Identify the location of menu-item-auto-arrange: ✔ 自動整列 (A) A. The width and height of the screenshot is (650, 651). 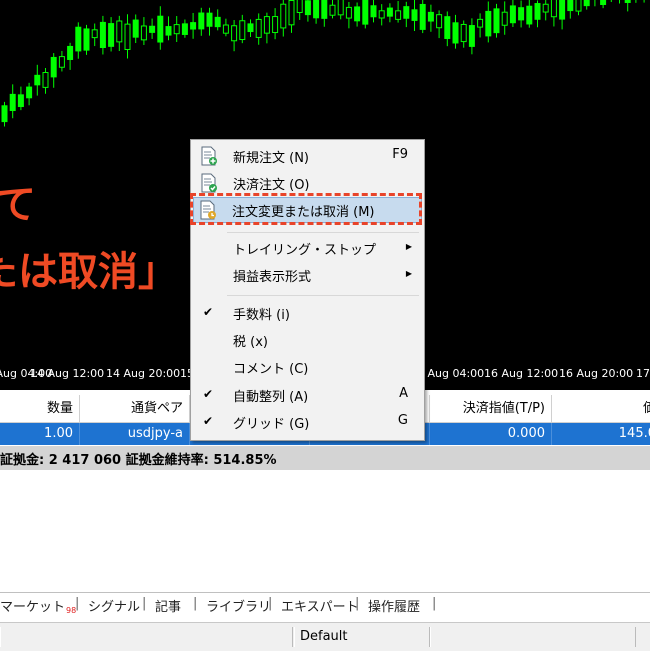
(307, 395).